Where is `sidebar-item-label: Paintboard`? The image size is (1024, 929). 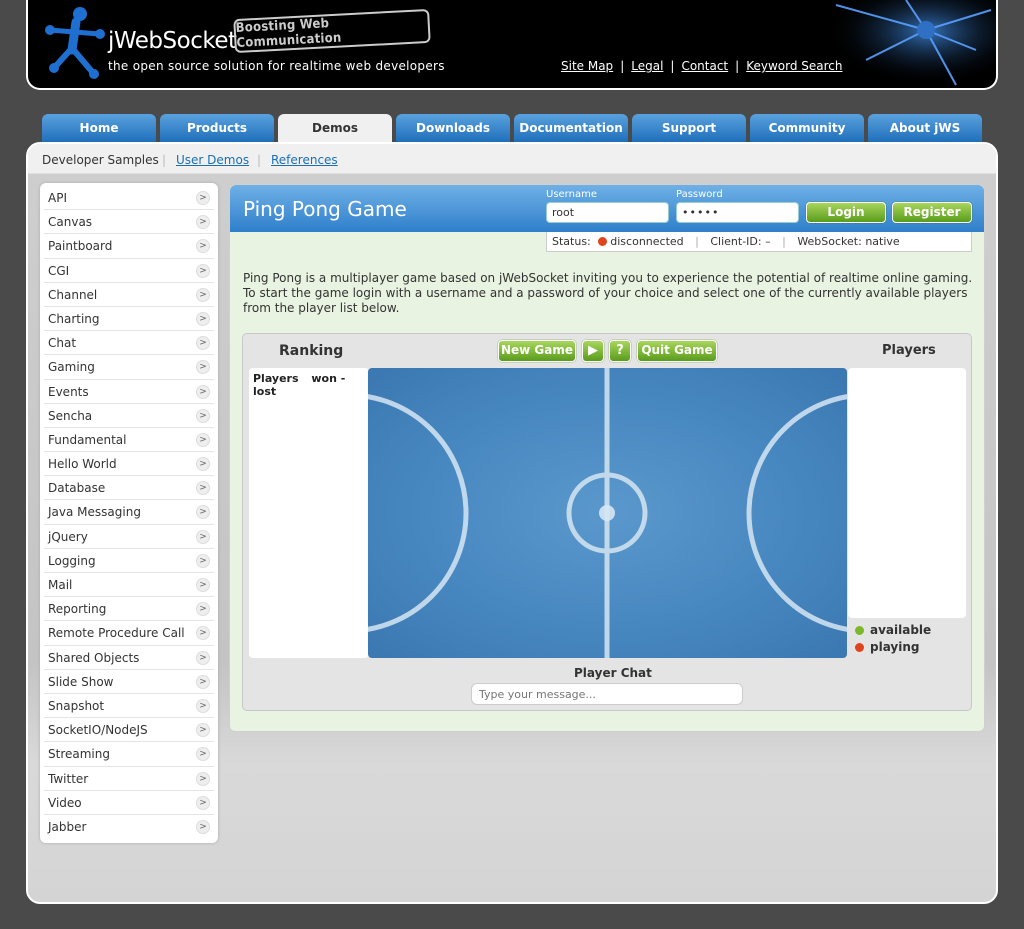
sidebar-item-label: Paintboard is located at coordinates (80, 246).